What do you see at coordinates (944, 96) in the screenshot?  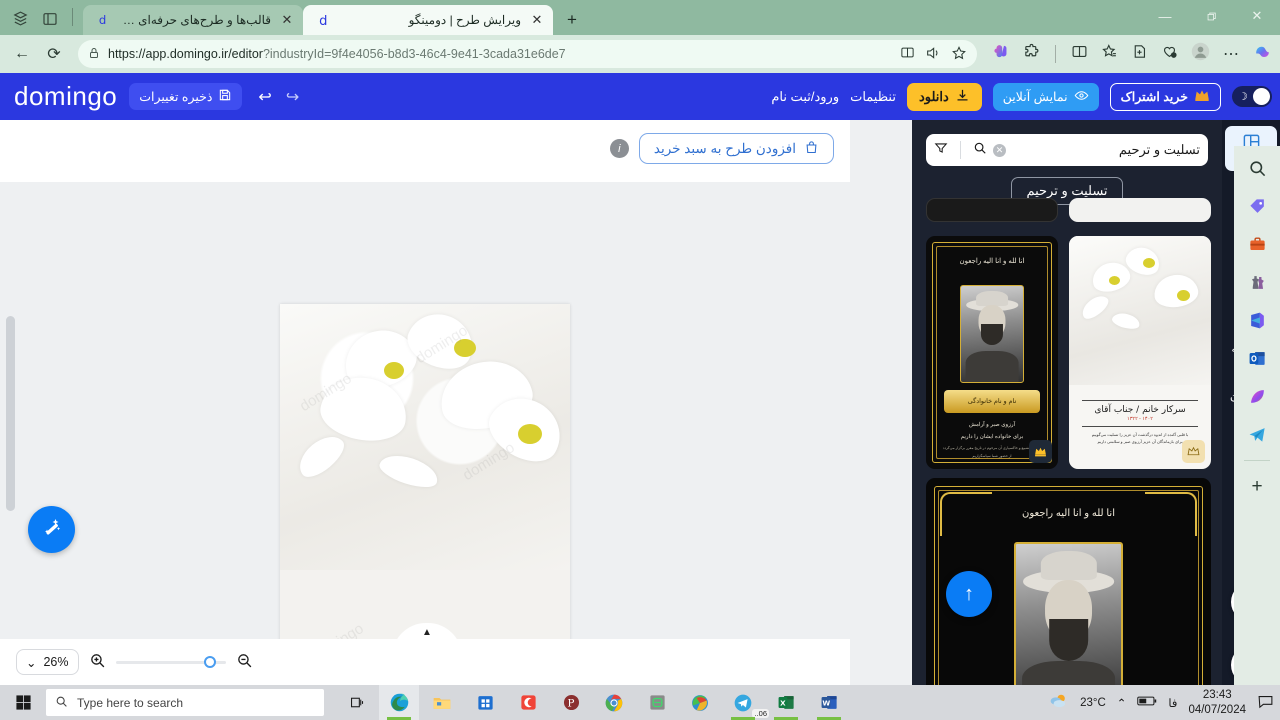 I see `download-button: دانلود` at bounding box center [944, 96].